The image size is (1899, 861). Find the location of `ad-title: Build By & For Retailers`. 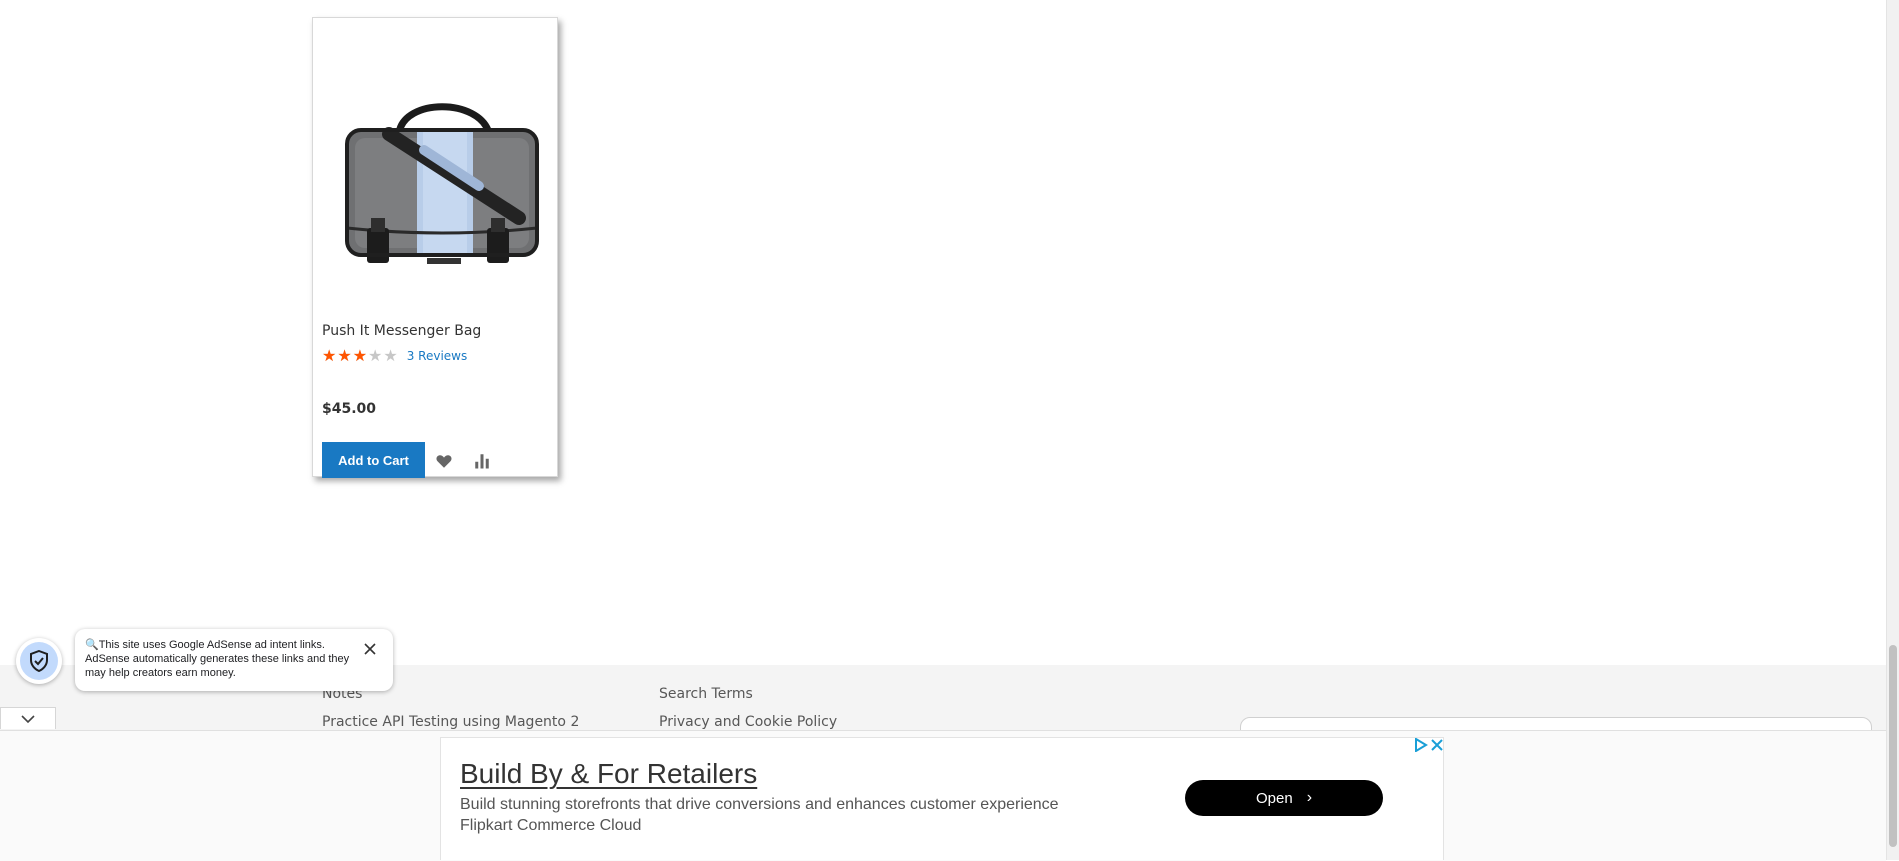

ad-title: Build By & For Retailers is located at coordinates (608, 774).